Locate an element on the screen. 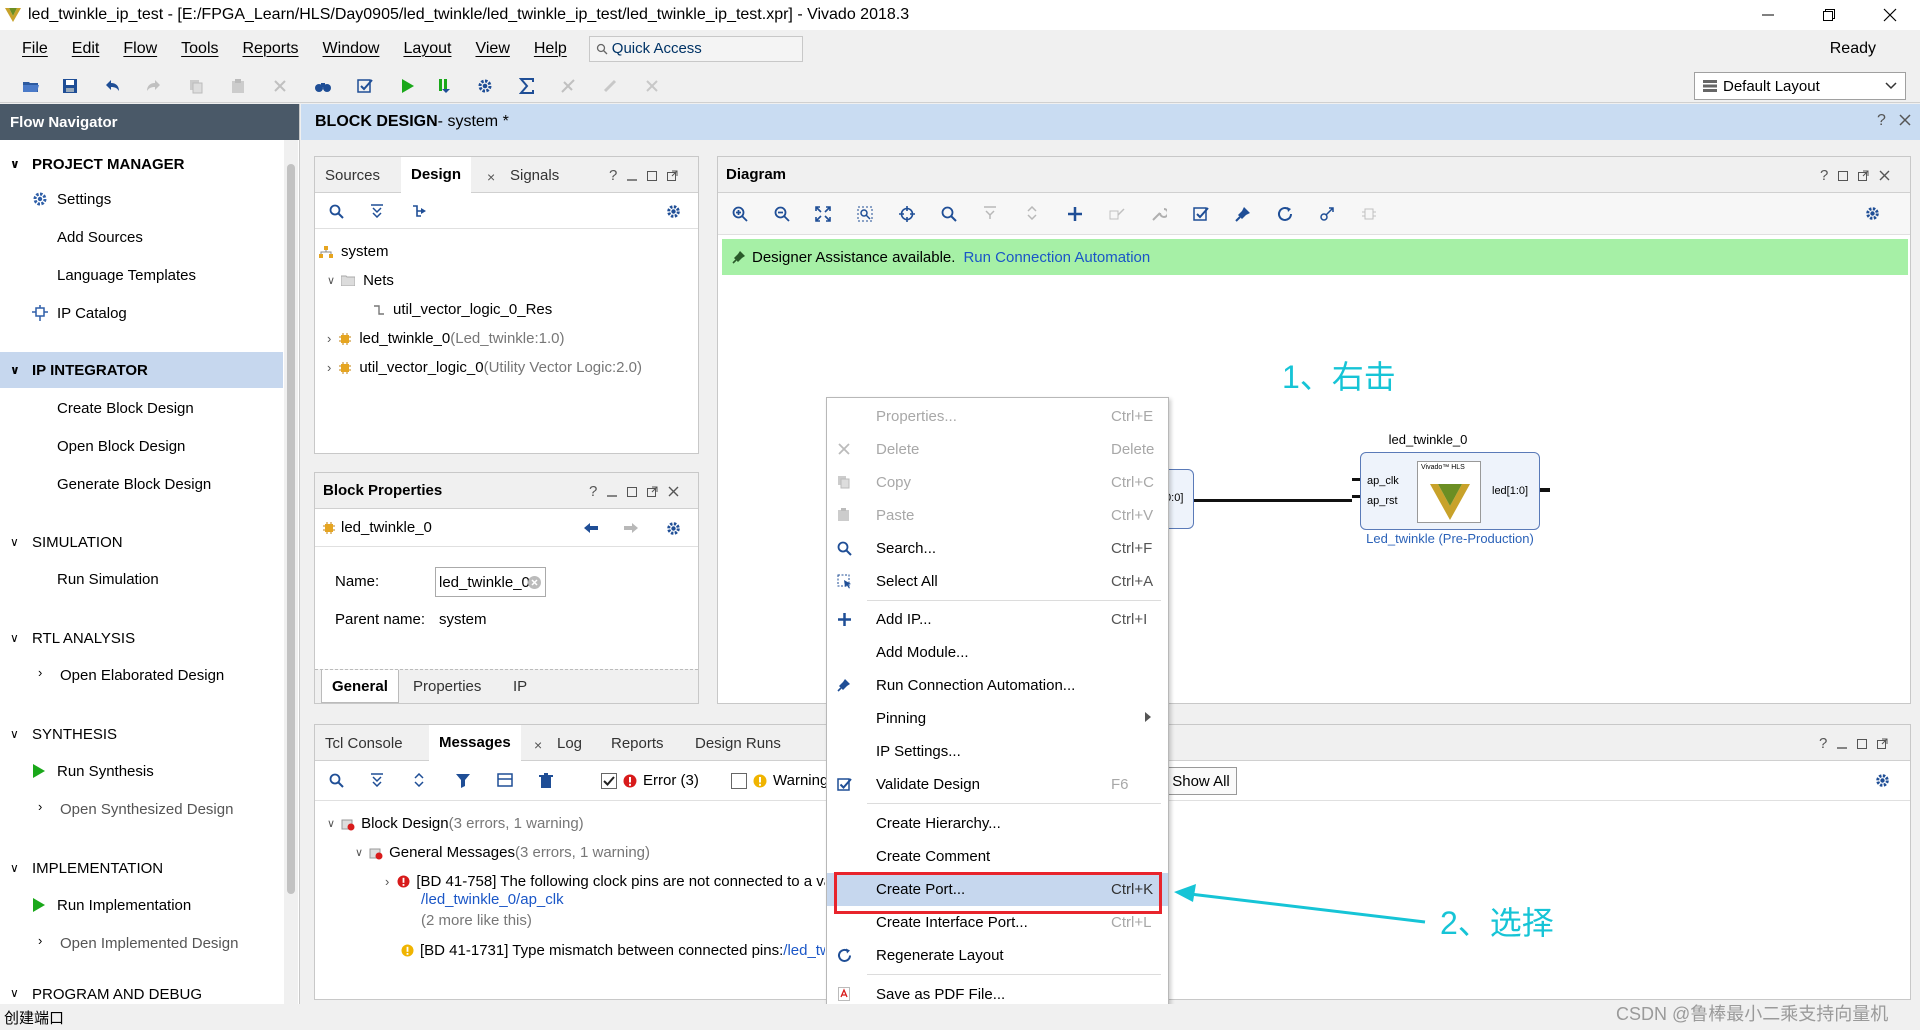 This screenshot has width=1920, height=1030. section-rtl-analysis: ∨ RTL ANALYSIS is located at coordinates (141, 638).